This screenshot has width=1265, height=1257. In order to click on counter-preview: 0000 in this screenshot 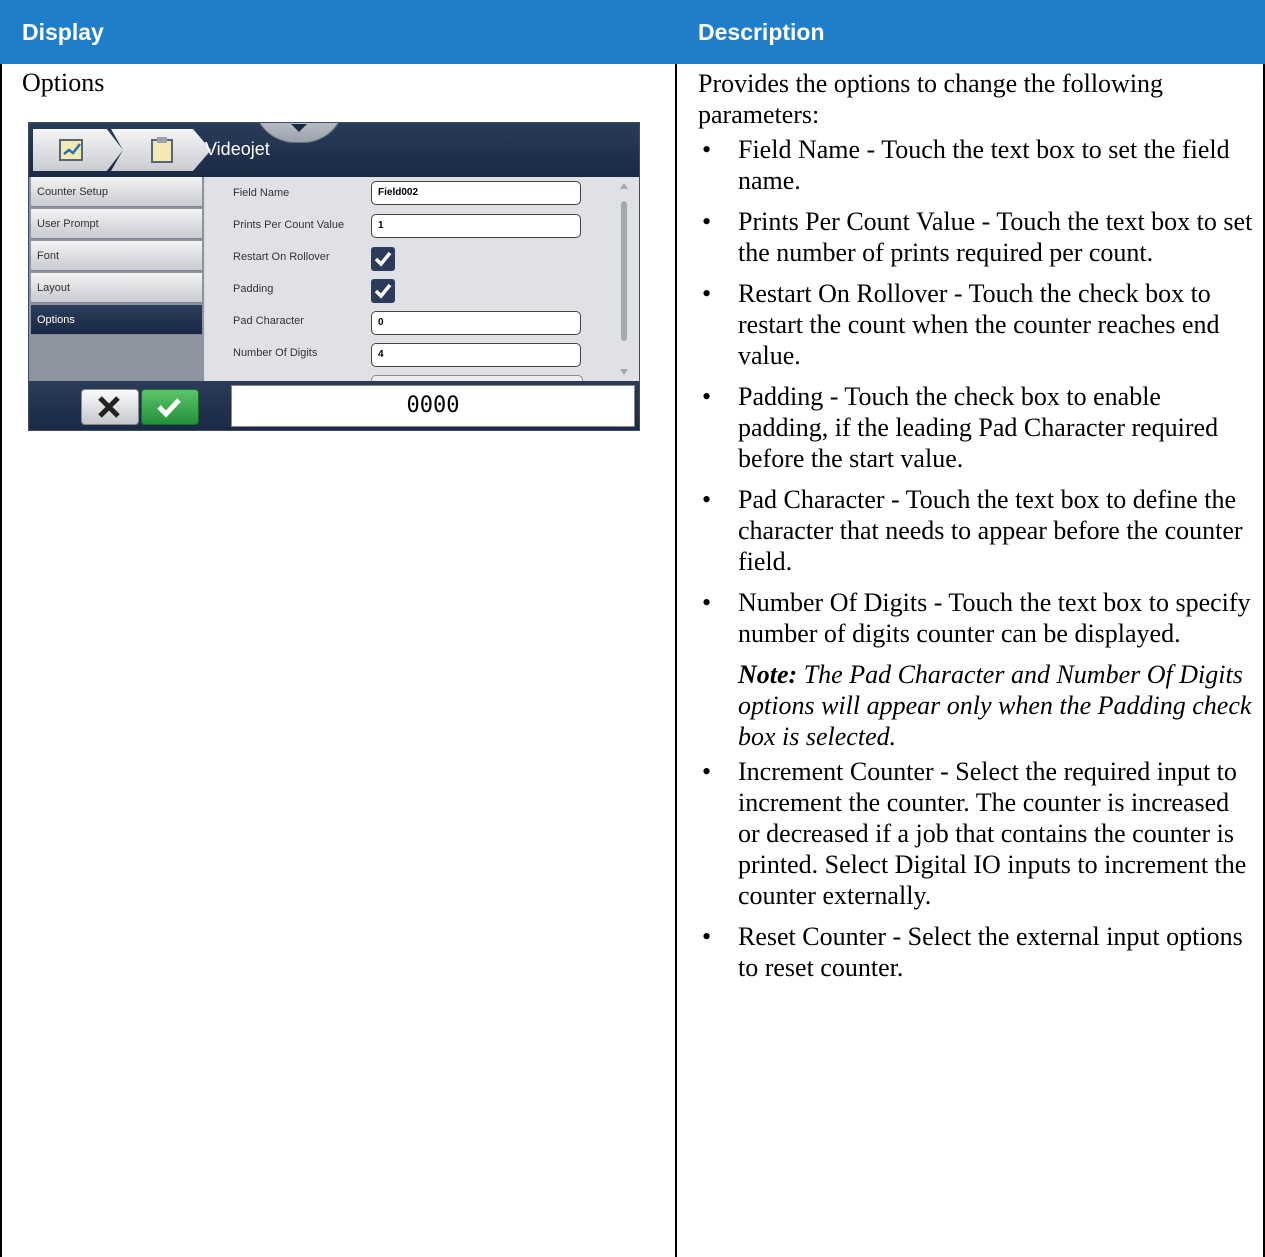, I will do `click(433, 406)`.